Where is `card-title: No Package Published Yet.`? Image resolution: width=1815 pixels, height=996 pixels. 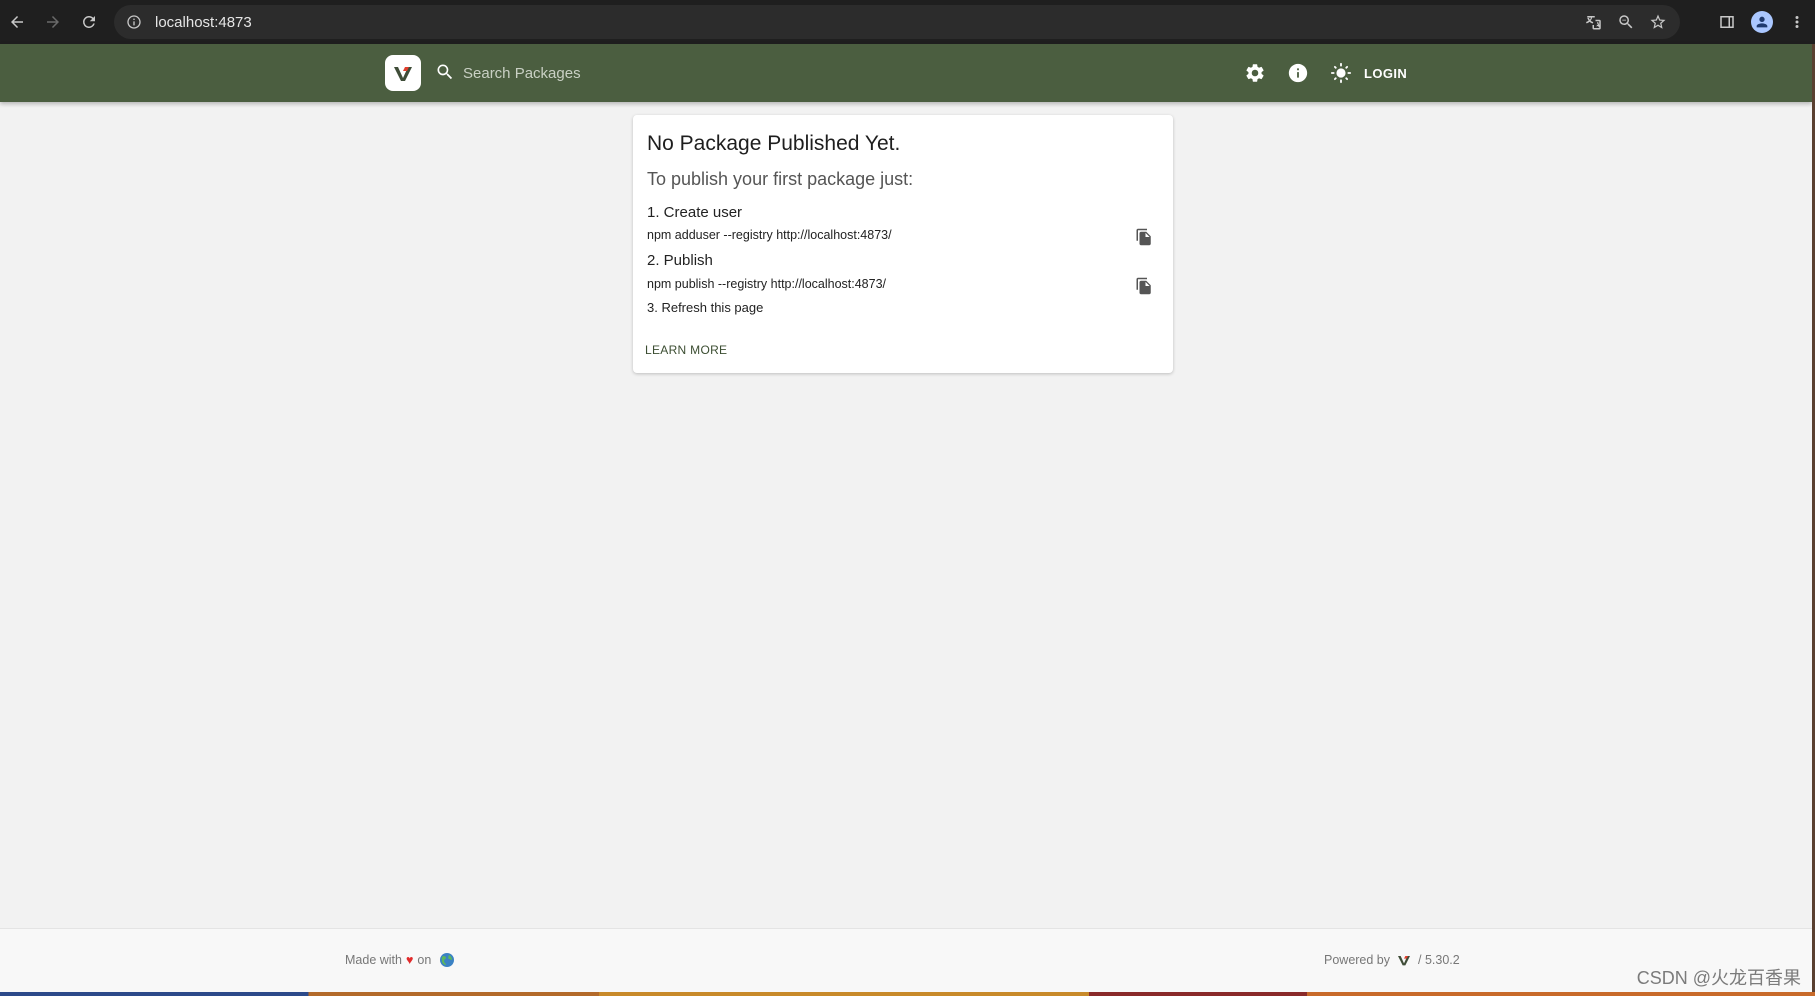
card-title: No Package Published Yet. is located at coordinates (774, 143).